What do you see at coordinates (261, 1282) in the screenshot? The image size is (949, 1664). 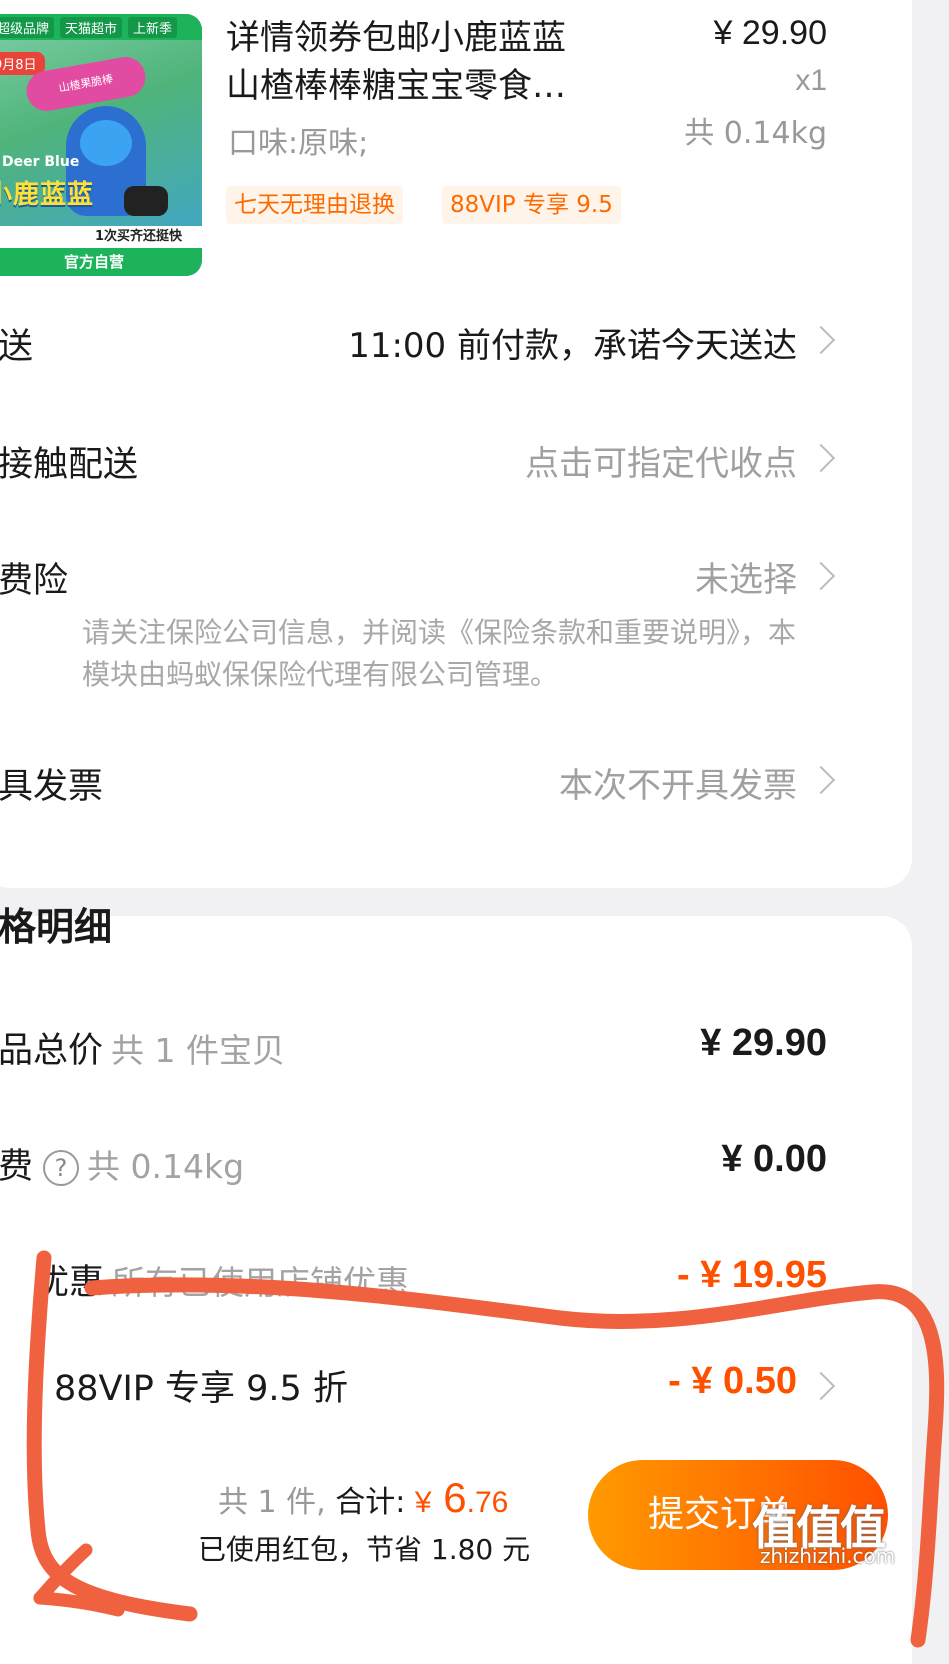 I see `discount-sub: 所有已使用店铺优惠` at bounding box center [261, 1282].